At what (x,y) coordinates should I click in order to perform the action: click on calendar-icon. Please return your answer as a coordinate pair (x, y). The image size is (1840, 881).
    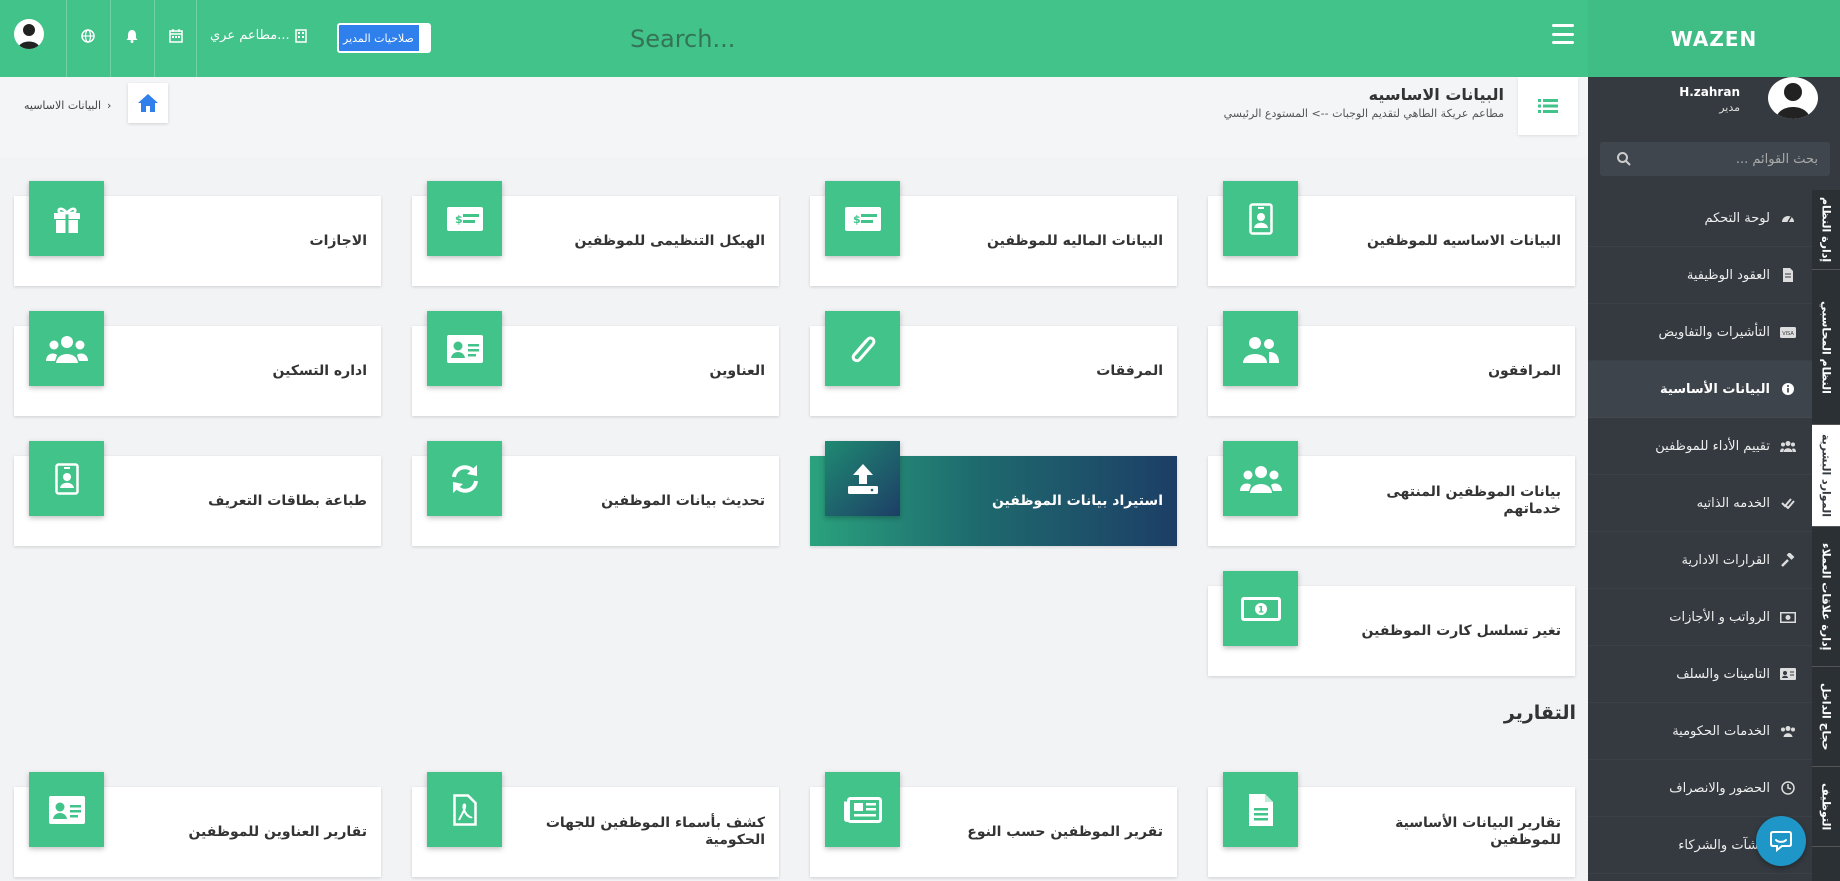
    Looking at the image, I should click on (176, 36).